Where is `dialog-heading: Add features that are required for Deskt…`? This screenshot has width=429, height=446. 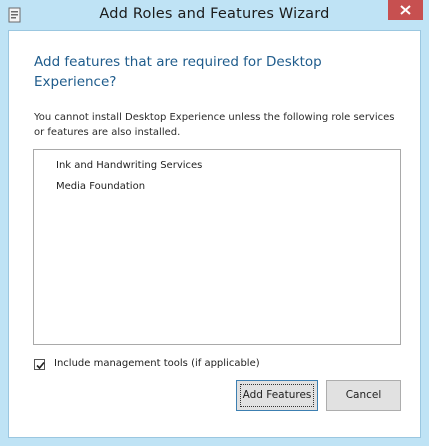
dialog-heading: Add features that are required for Deskt… is located at coordinates (178, 72).